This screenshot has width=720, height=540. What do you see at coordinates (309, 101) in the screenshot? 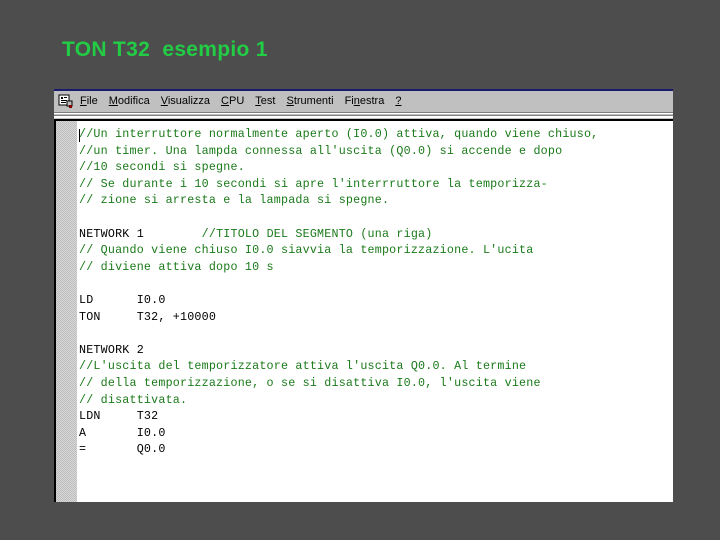
I see `menu-strumenti: Strumenti` at bounding box center [309, 101].